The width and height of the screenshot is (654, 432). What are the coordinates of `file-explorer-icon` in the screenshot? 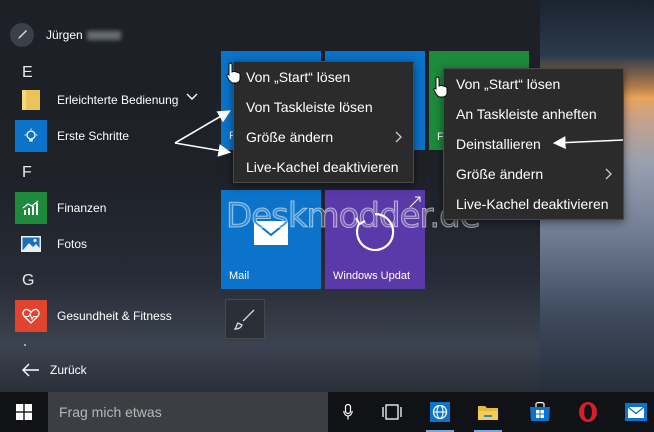 It's located at (488, 413).